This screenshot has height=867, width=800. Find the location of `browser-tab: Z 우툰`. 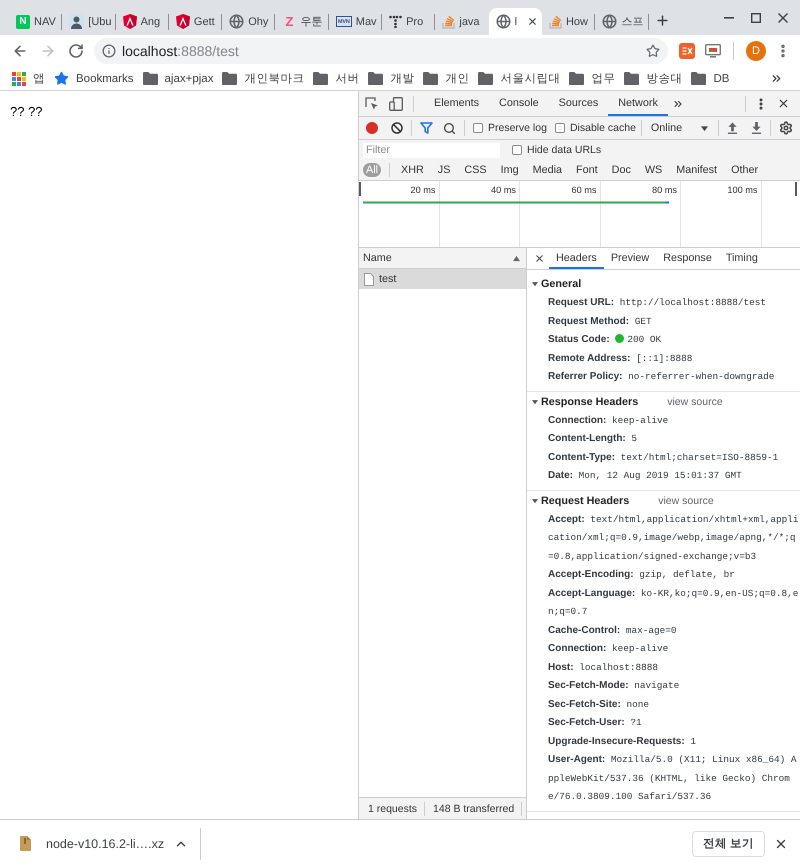

browser-tab: Z 우툰 is located at coordinates (302, 21).